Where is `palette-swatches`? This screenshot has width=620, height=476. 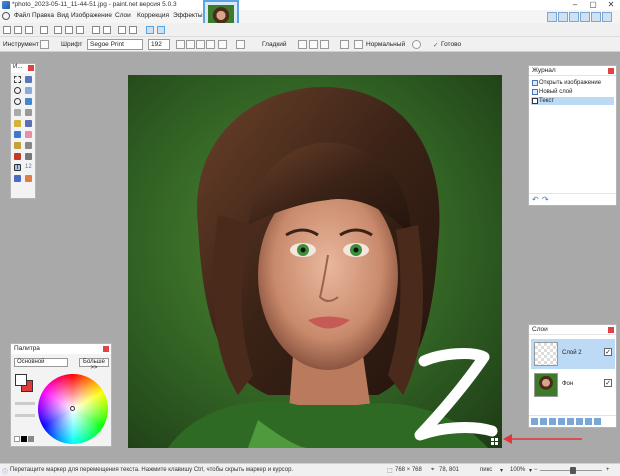
palette-swatches is located at coordinates (25, 440).